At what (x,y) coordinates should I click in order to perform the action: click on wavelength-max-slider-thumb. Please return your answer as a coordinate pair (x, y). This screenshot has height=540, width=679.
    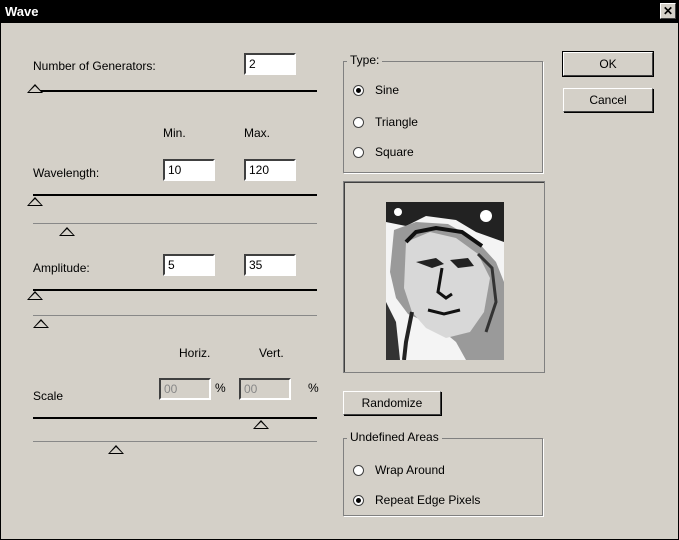
    Looking at the image, I should click on (67, 231).